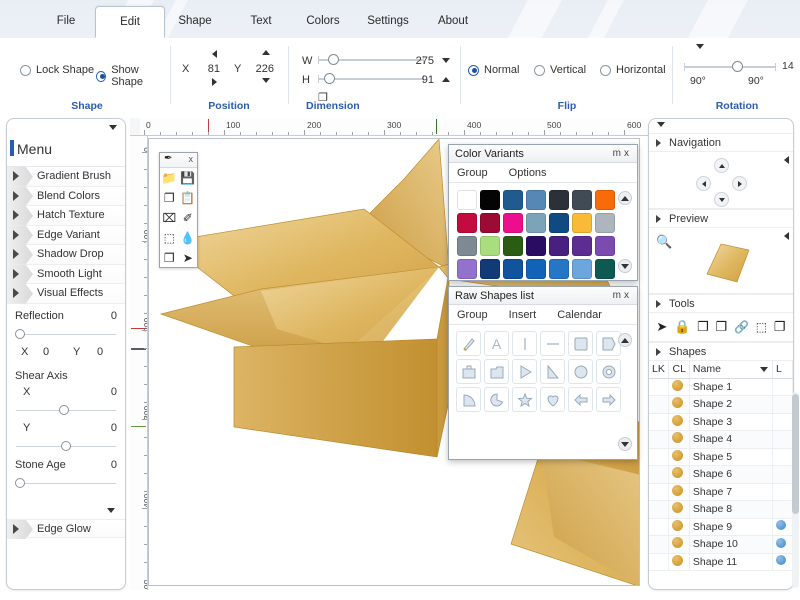 The width and height of the screenshot is (800, 600). What do you see at coordinates (66, 216) in the screenshot?
I see `accordion-item-hatch-texture: Hatch Texture` at bounding box center [66, 216].